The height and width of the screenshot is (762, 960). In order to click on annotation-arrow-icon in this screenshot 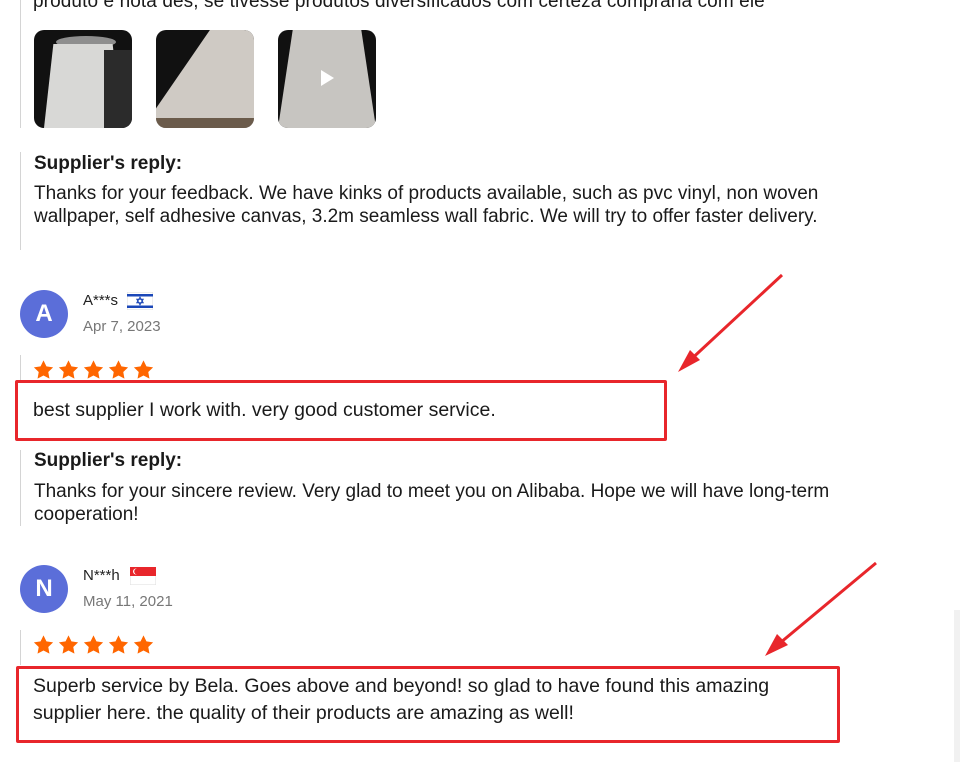, I will do `click(777, 464)`.